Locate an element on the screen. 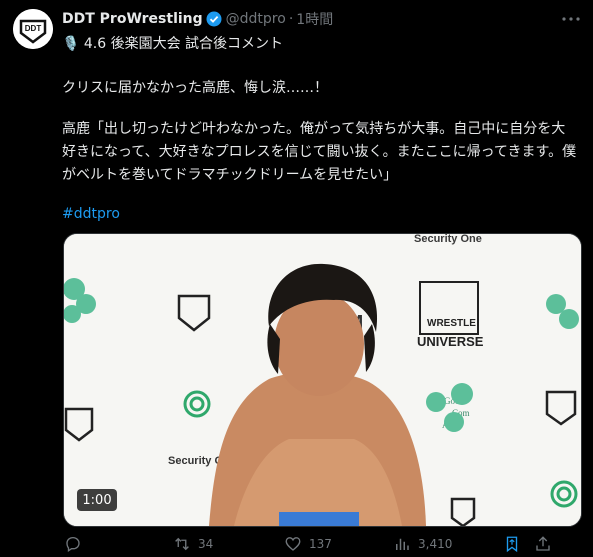 This screenshot has width=593, height=557. video-duration-badge: 1:00 is located at coordinates (97, 500).